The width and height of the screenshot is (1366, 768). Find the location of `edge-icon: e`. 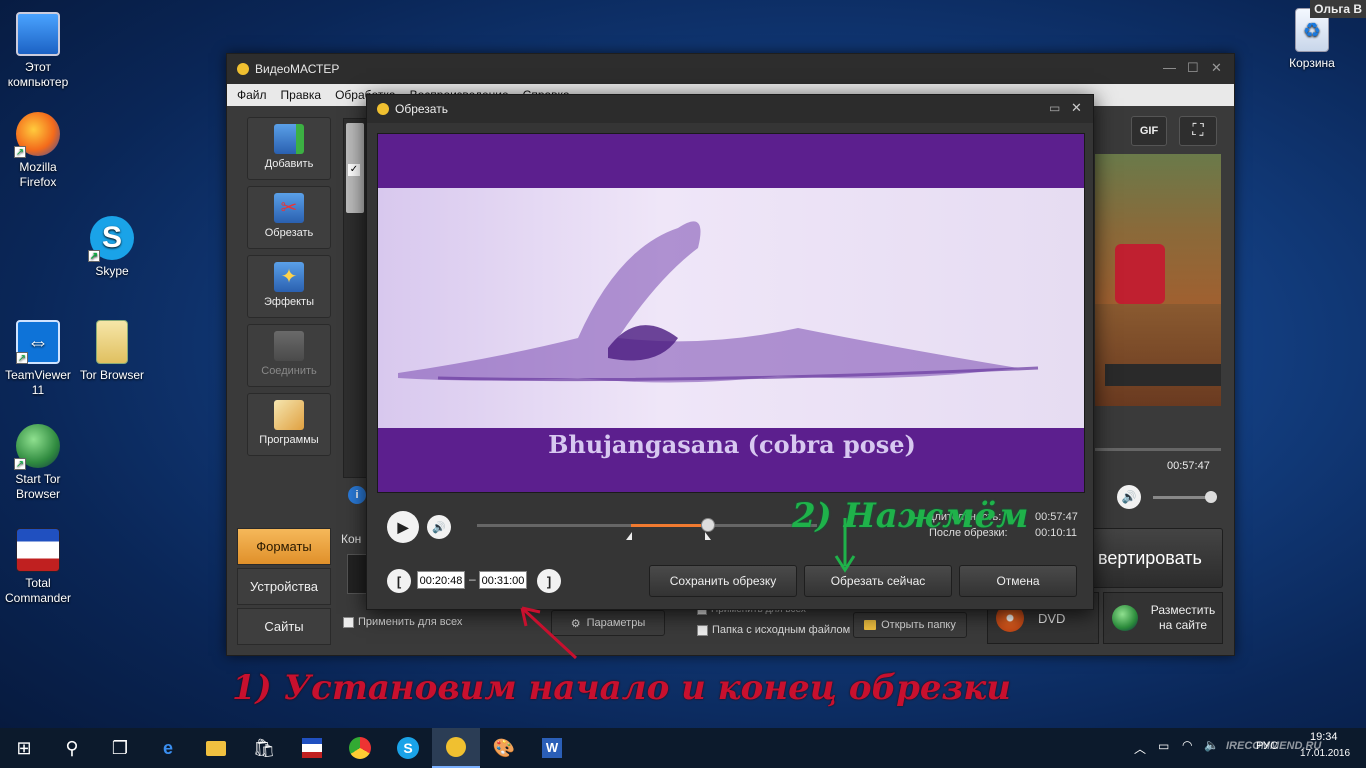

edge-icon: e is located at coordinates (168, 748).